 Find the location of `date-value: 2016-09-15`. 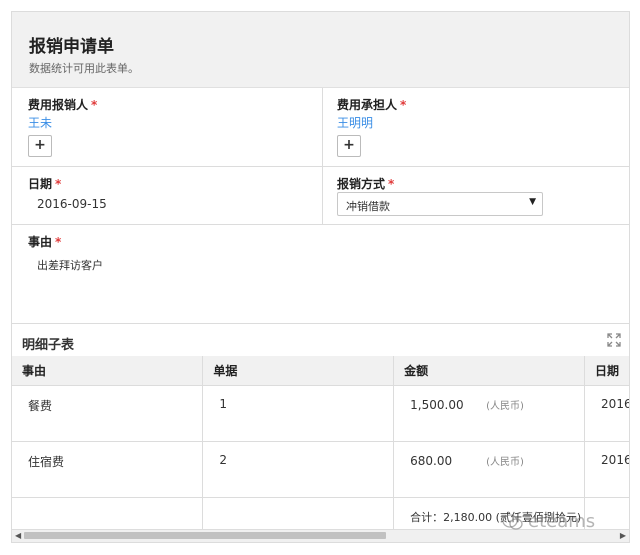

date-value: 2016-09-15 is located at coordinates (72, 204).